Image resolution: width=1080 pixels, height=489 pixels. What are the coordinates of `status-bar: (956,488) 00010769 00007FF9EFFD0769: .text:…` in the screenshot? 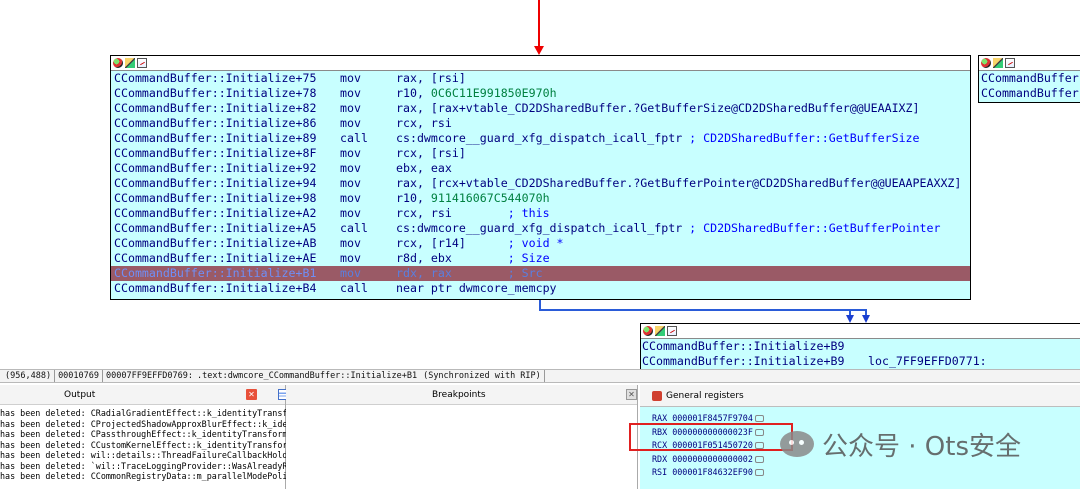 It's located at (540, 376).